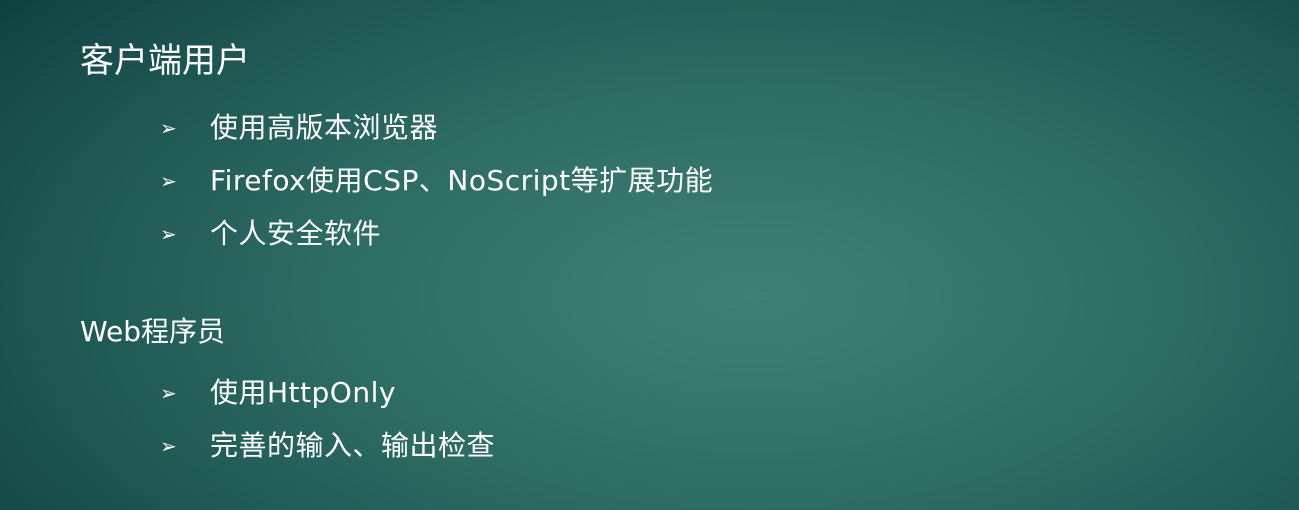 This screenshot has width=1299, height=510. I want to click on section-title-client-users: 客户端用户, so click(165, 61).